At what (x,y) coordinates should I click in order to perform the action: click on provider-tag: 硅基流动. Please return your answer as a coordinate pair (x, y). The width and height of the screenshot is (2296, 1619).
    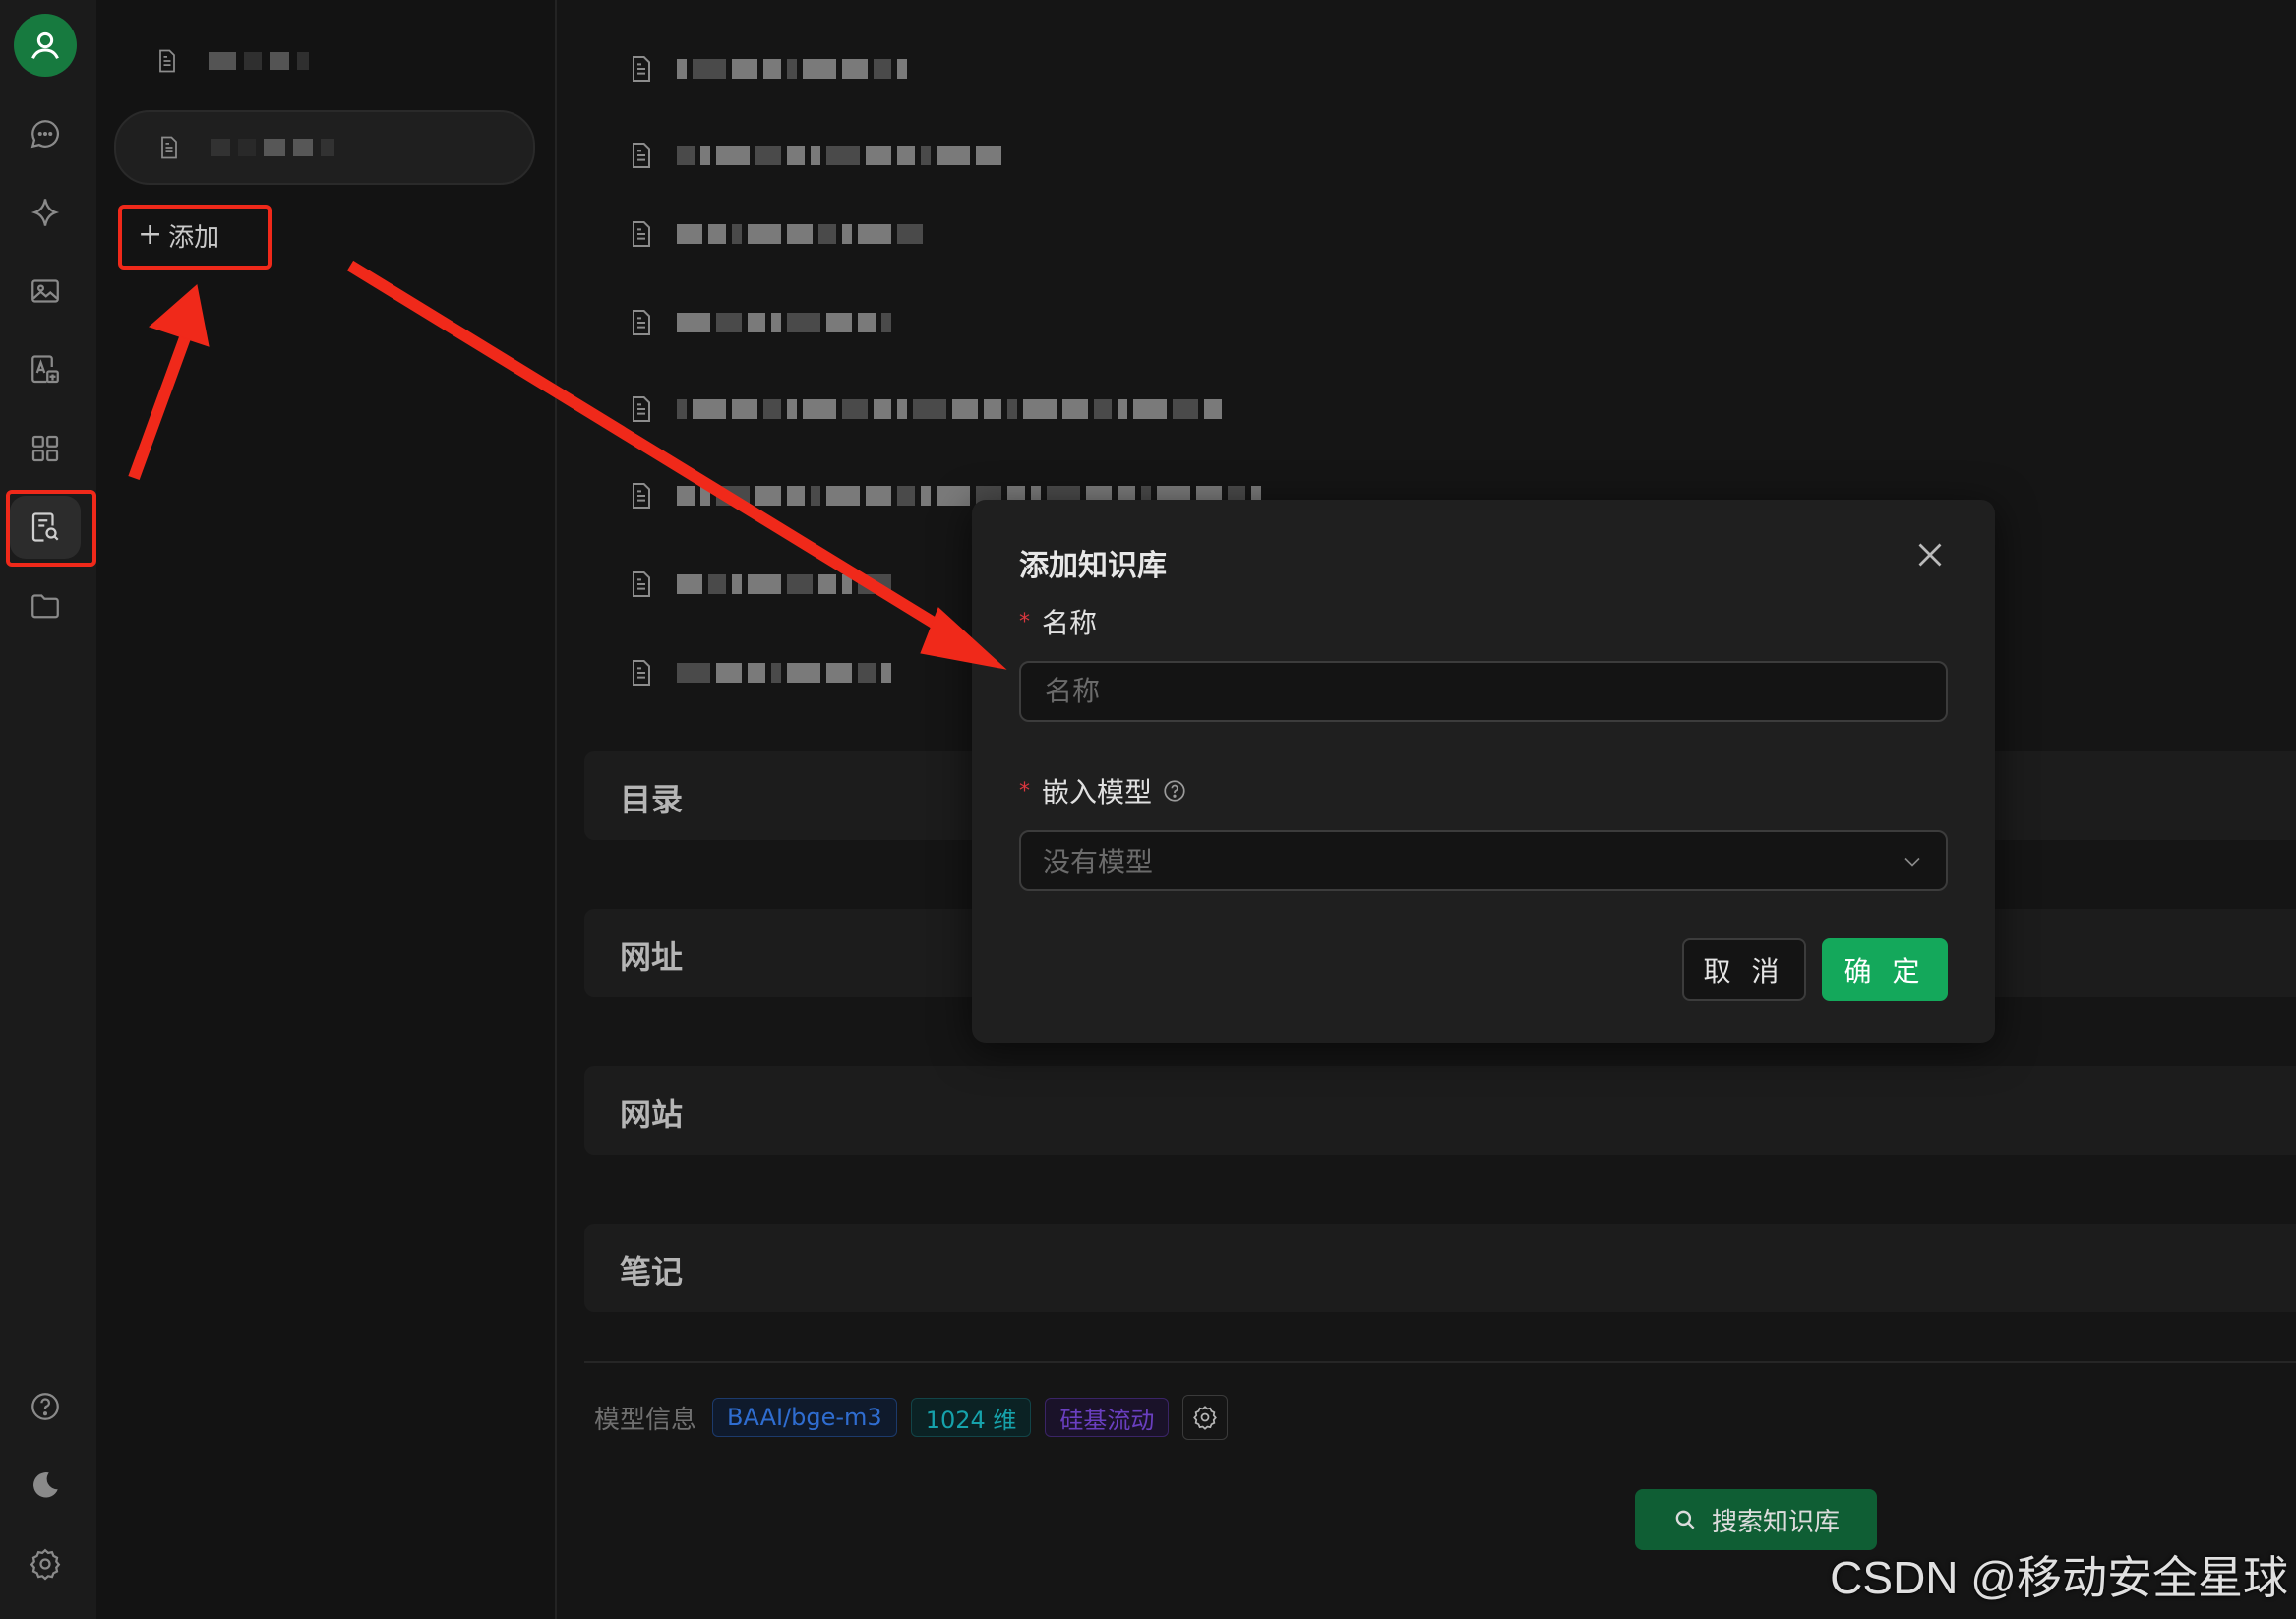
    Looking at the image, I should click on (1107, 1417).